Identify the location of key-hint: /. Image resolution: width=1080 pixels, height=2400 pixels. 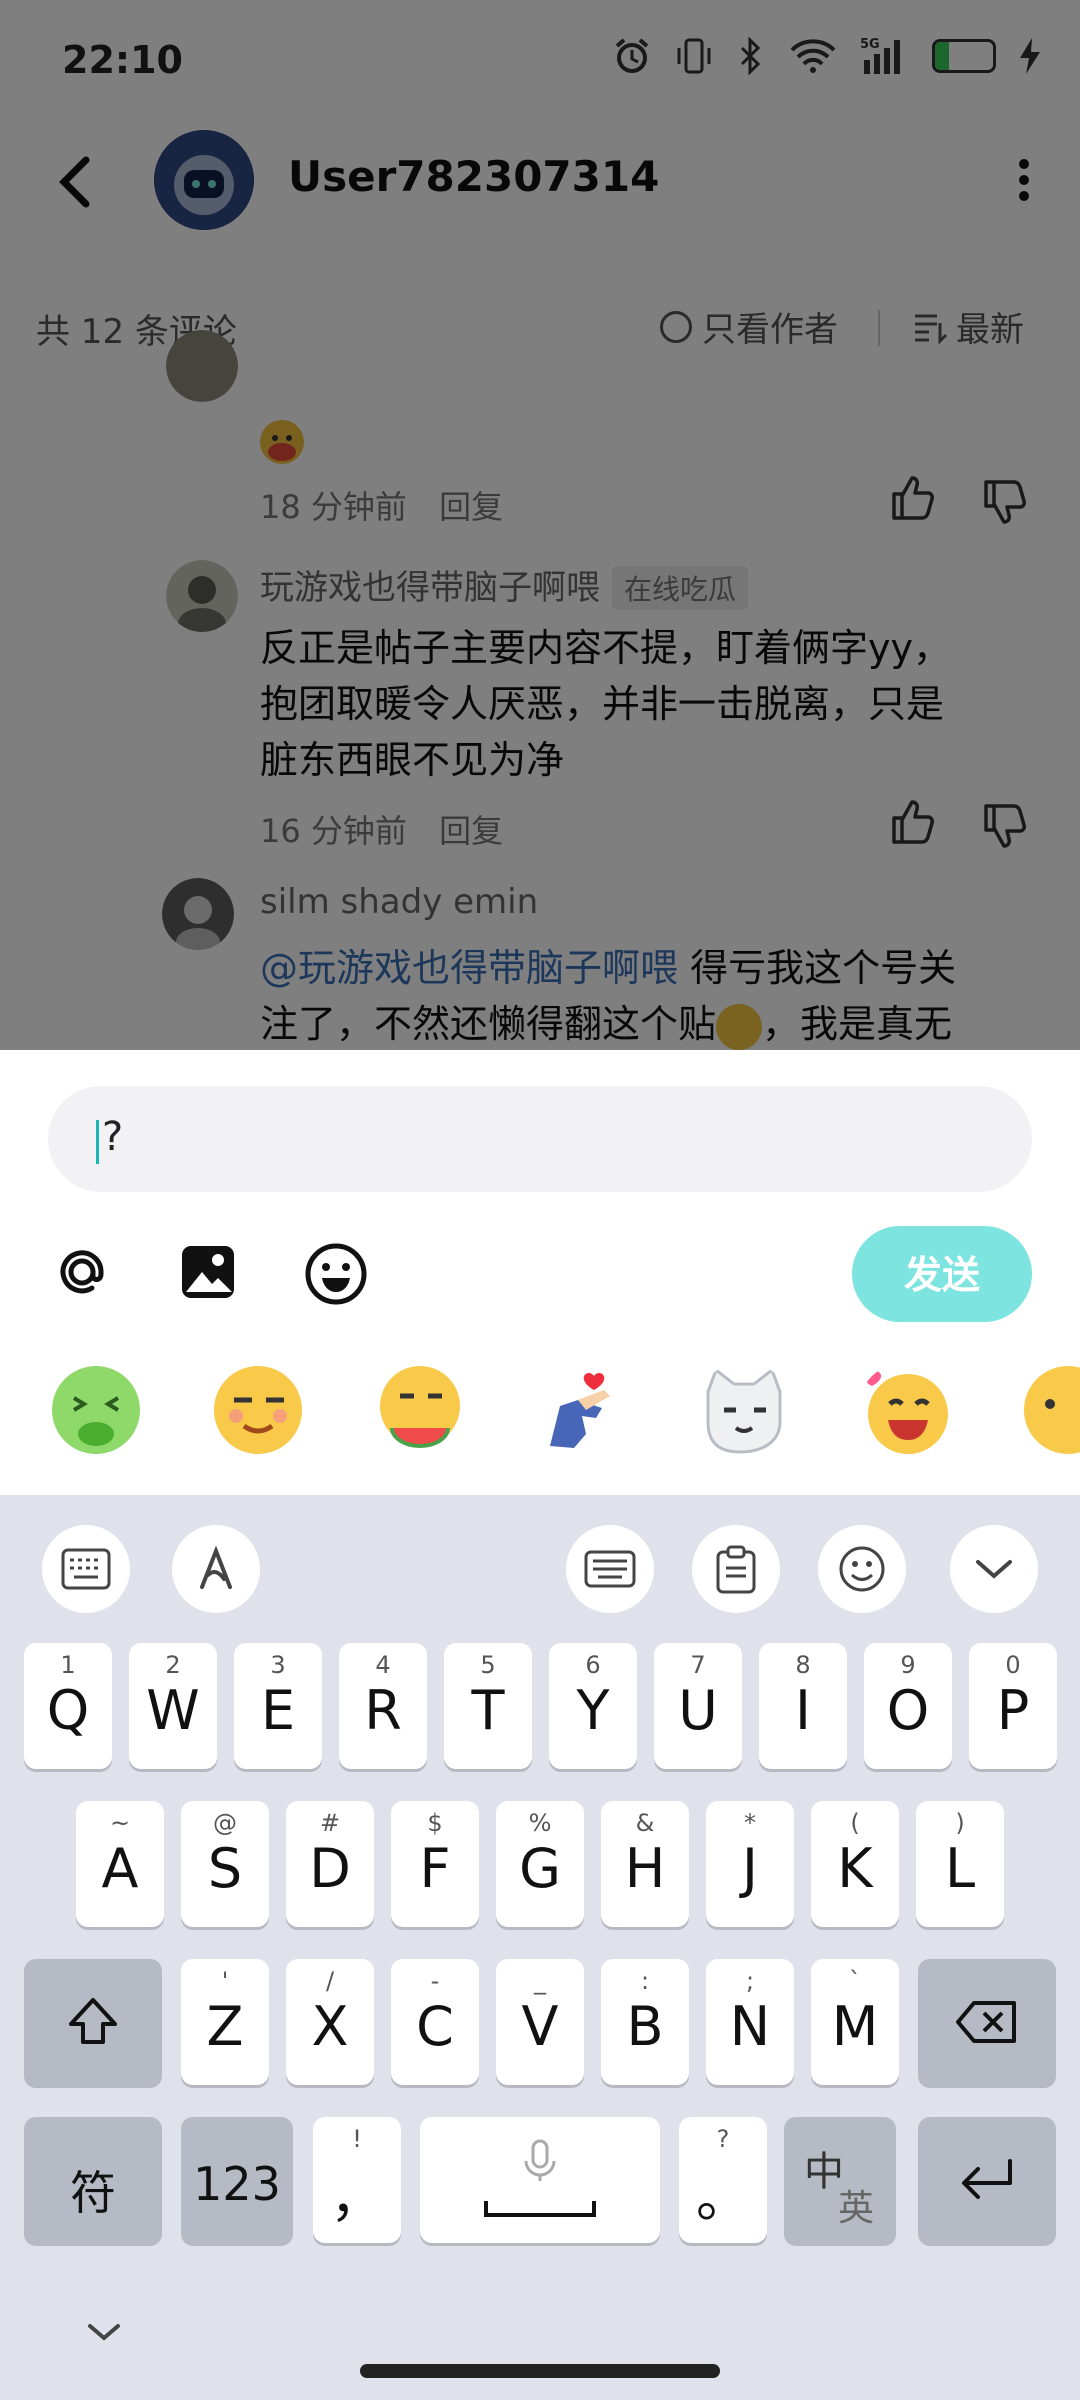
(330, 1981).